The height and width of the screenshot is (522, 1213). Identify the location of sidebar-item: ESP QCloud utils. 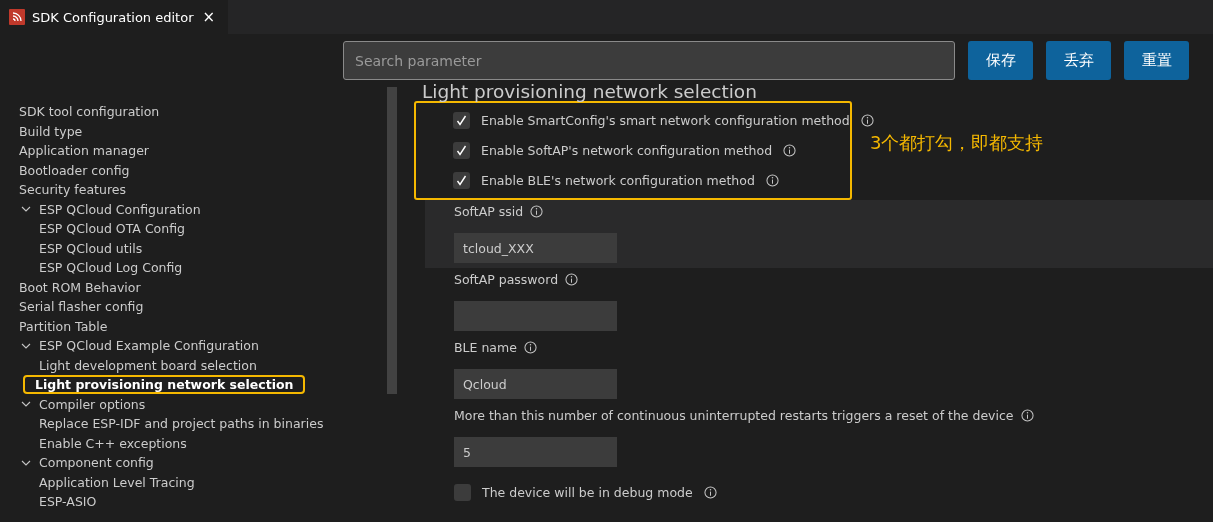
(91, 248).